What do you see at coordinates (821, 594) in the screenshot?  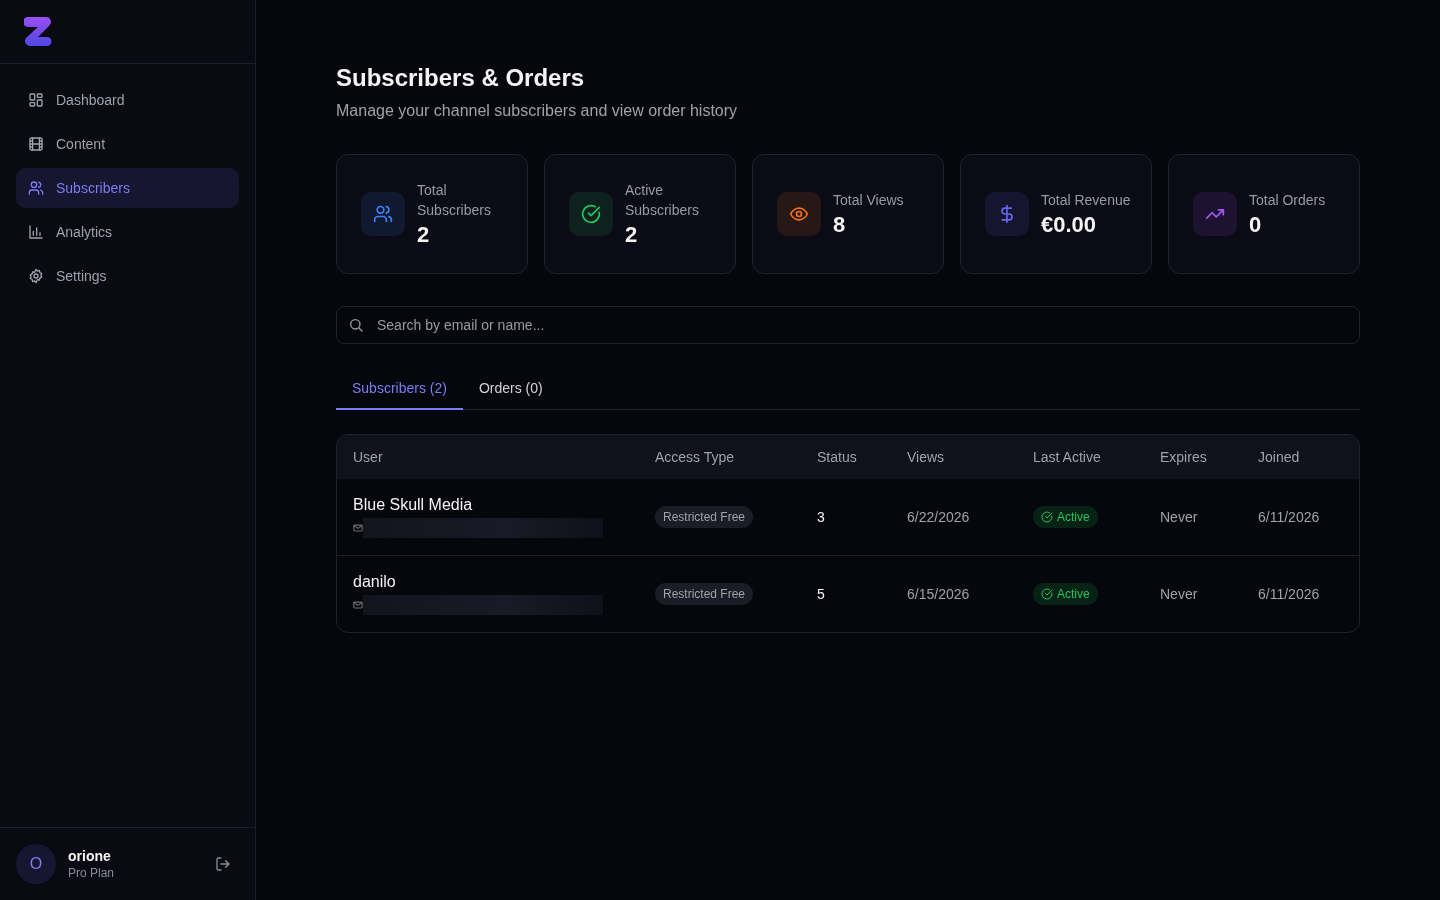 I see `table-cell: 5` at bounding box center [821, 594].